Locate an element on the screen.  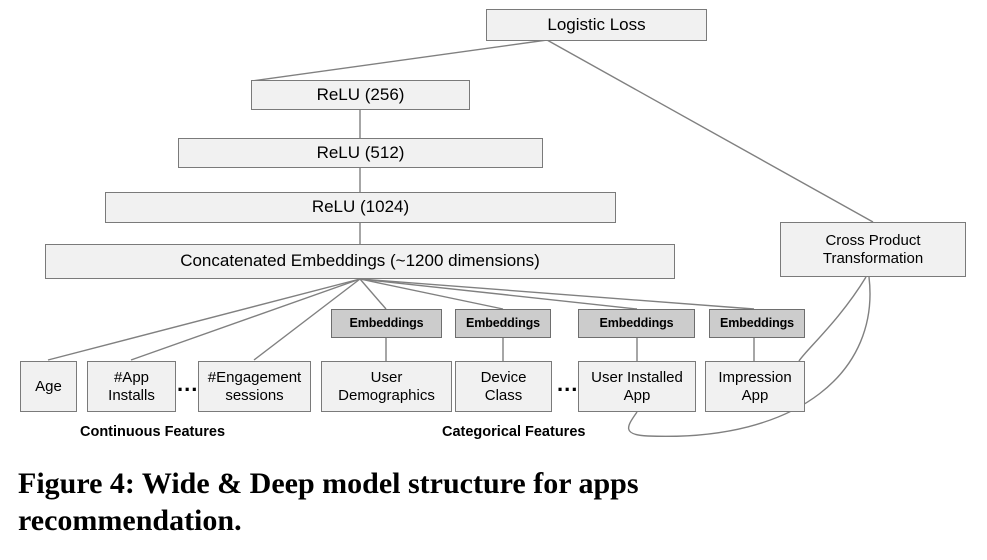
wire-concat-to-emb-user-installed is located at coordinates (498, 294).